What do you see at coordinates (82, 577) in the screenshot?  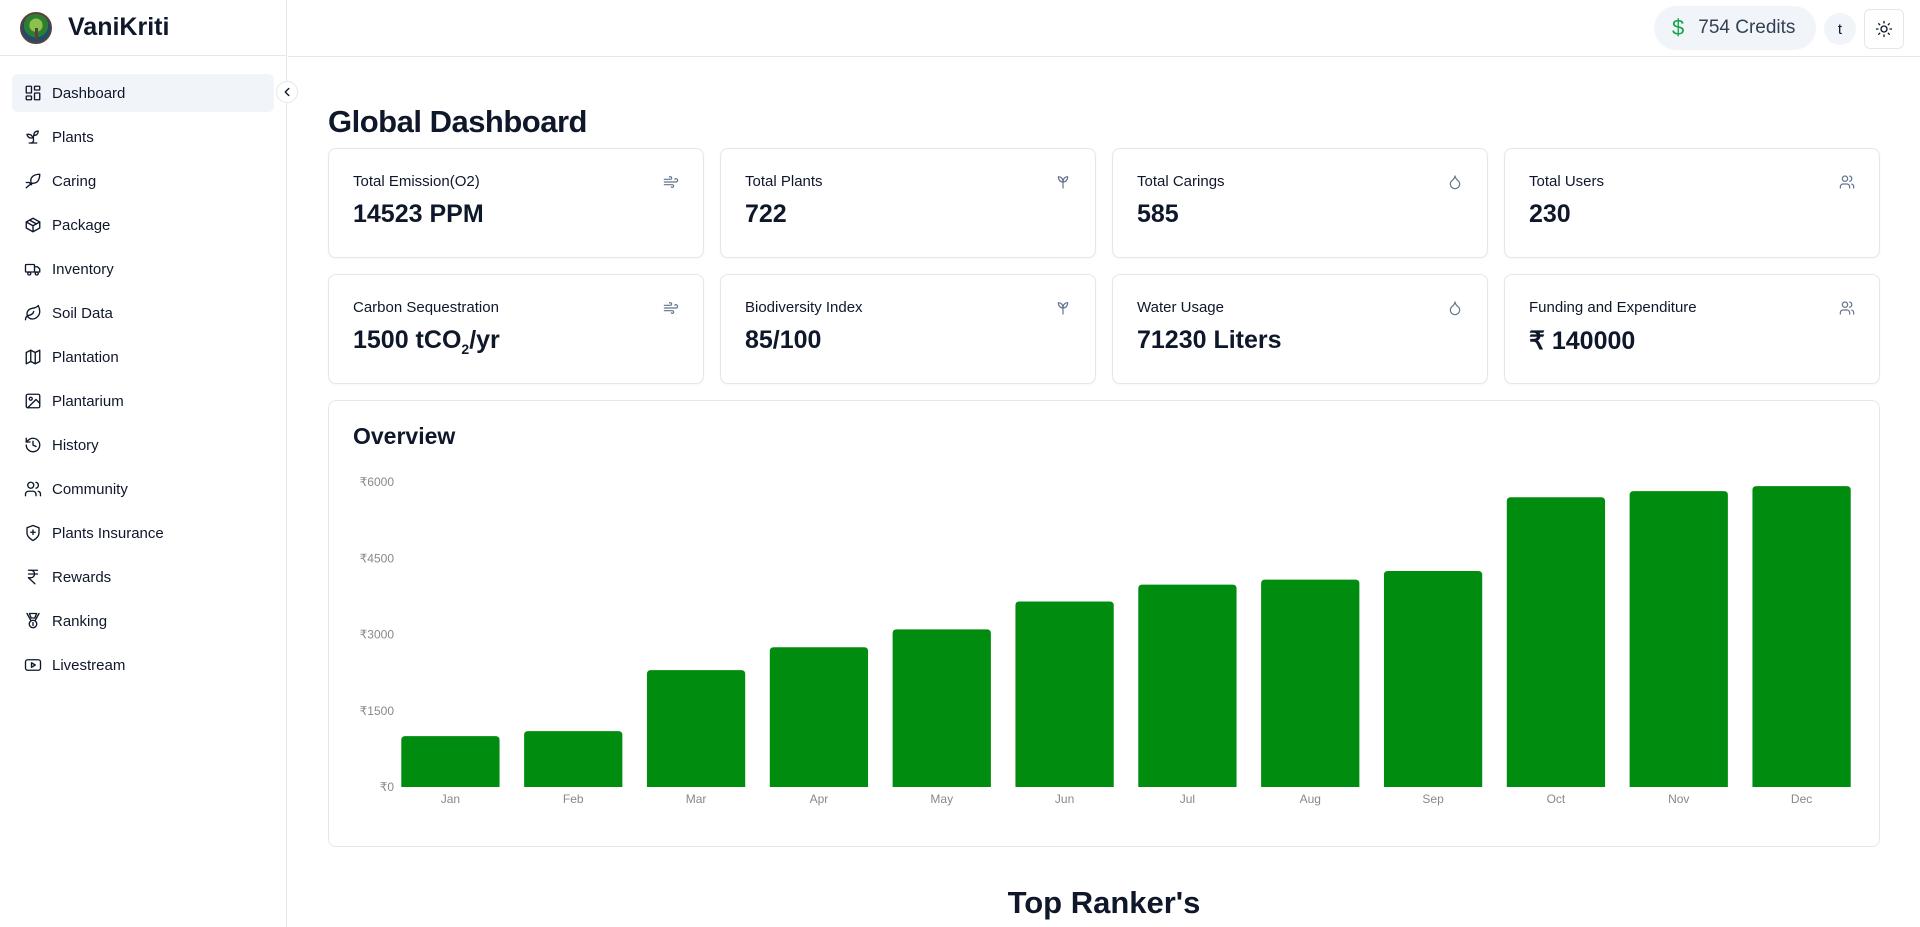 I see `sidebar-item-label: Rewards` at bounding box center [82, 577].